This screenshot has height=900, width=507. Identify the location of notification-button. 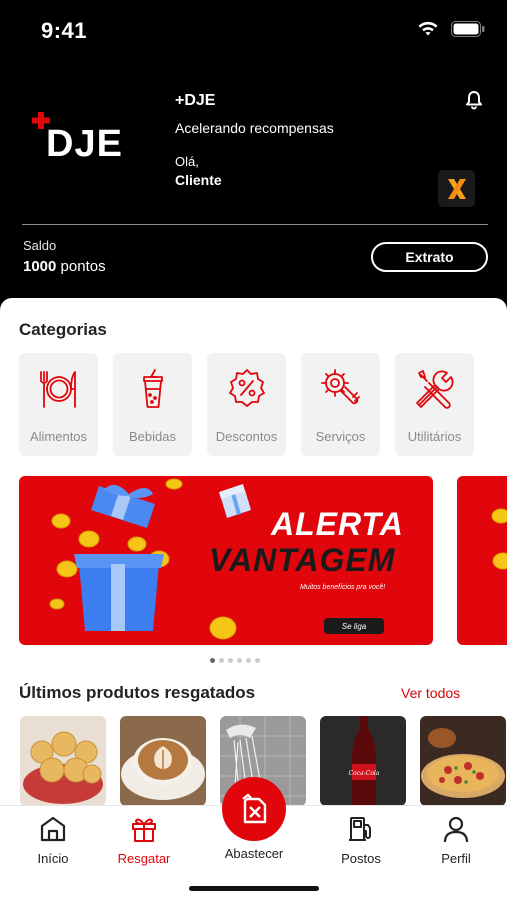
(474, 102).